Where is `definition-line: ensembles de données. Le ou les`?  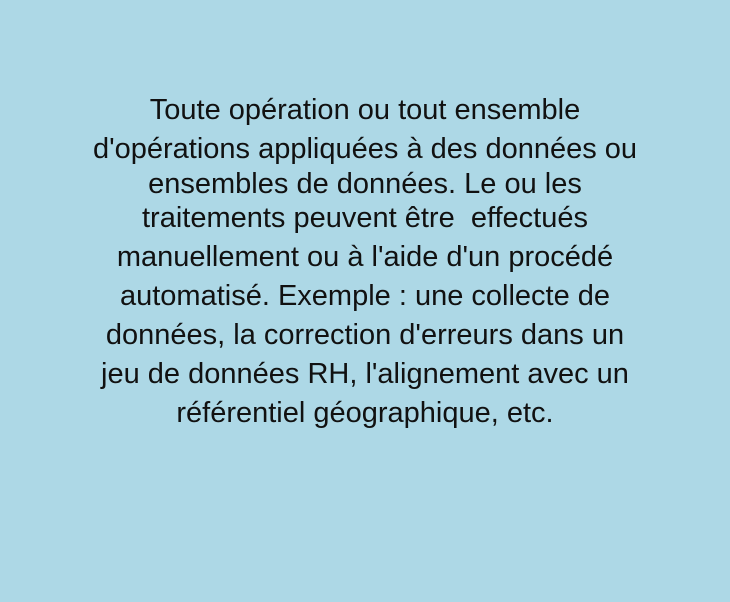 definition-line: ensembles de données. Le ou les is located at coordinates (365, 184).